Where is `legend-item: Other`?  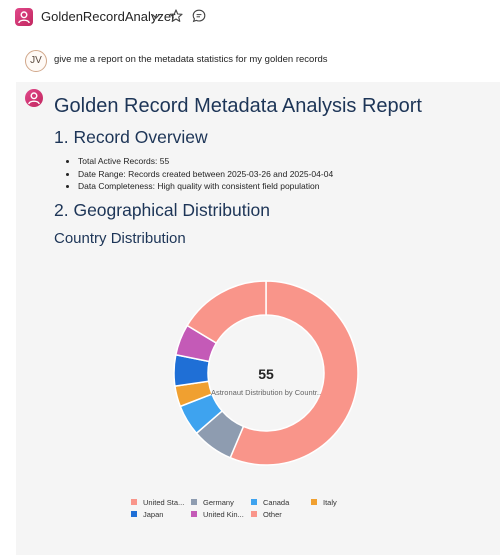 legend-item: Other is located at coordinates (266, 514).